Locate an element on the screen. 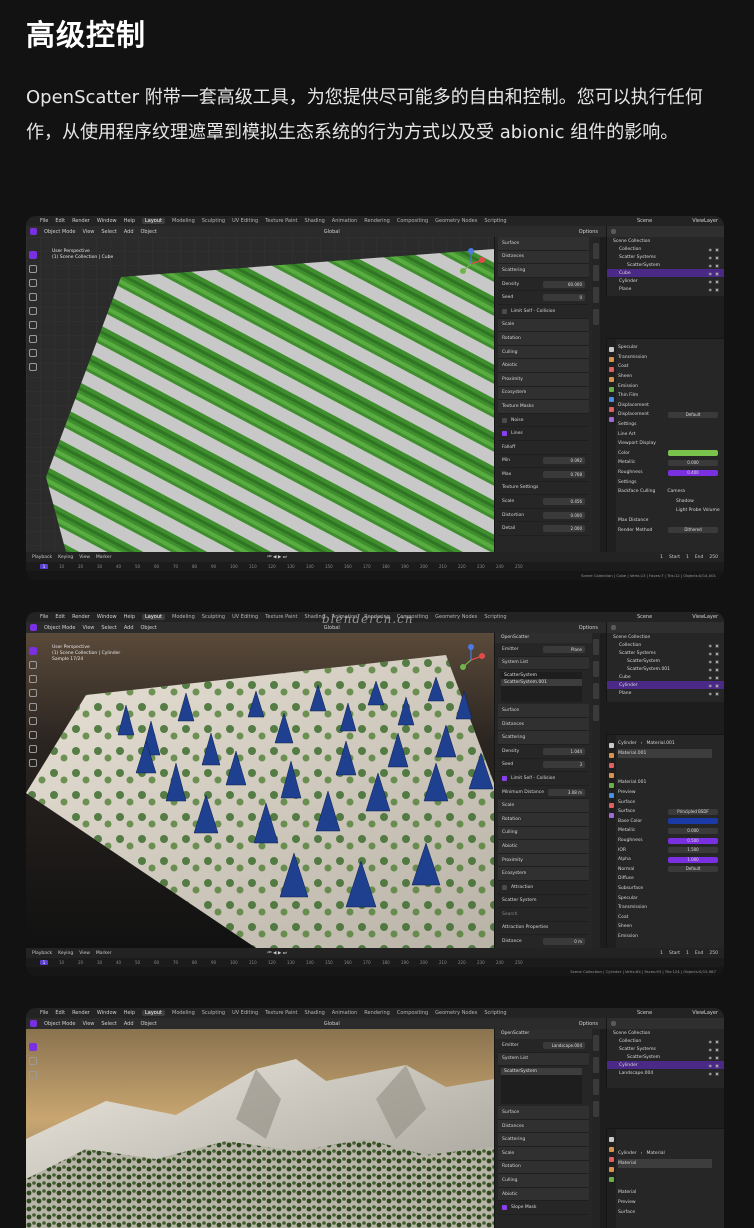 The image size is (754, 1228). rotate-tool-icon is located at coordinates (33, 297).